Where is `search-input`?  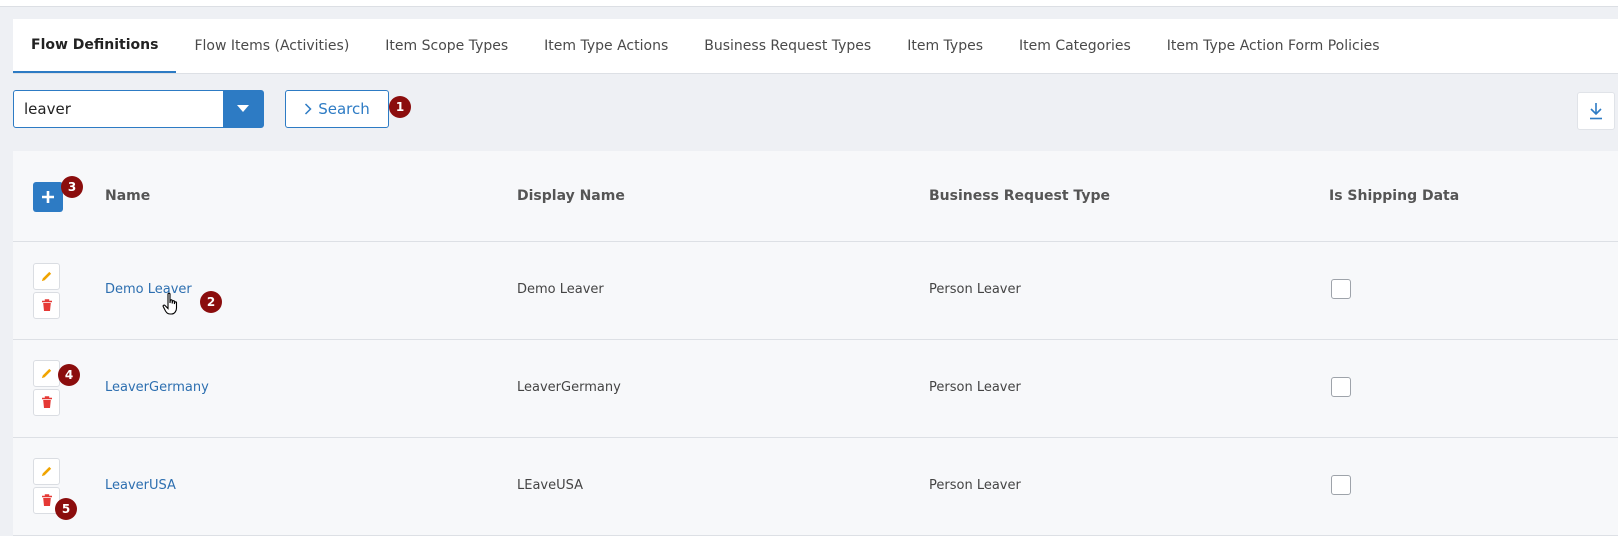
search-input is located at coordinates (118, 109).